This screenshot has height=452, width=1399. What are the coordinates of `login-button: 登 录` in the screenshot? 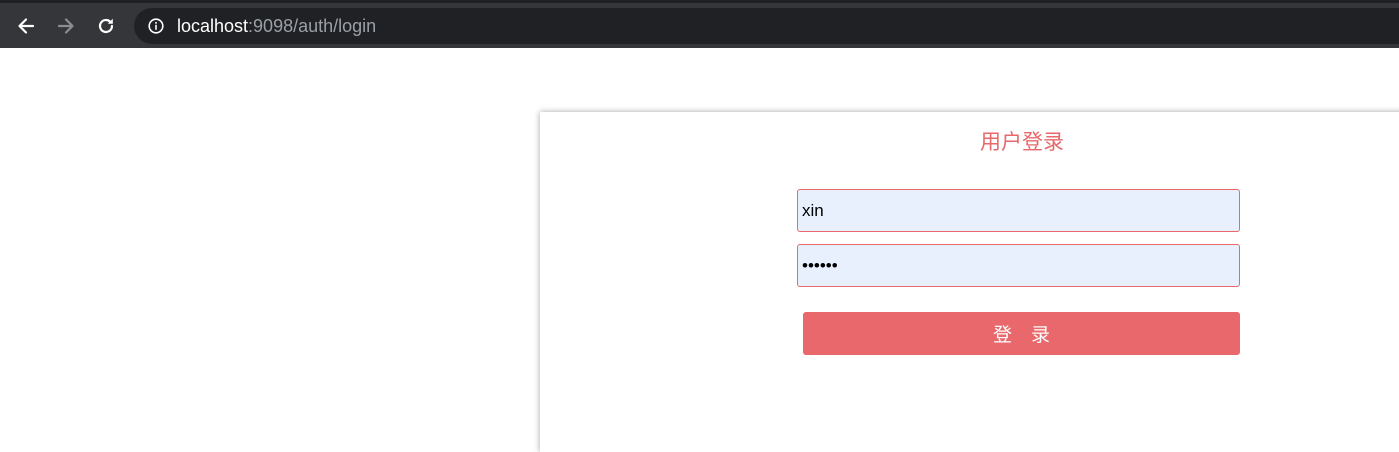 It's located at (1021, 333).